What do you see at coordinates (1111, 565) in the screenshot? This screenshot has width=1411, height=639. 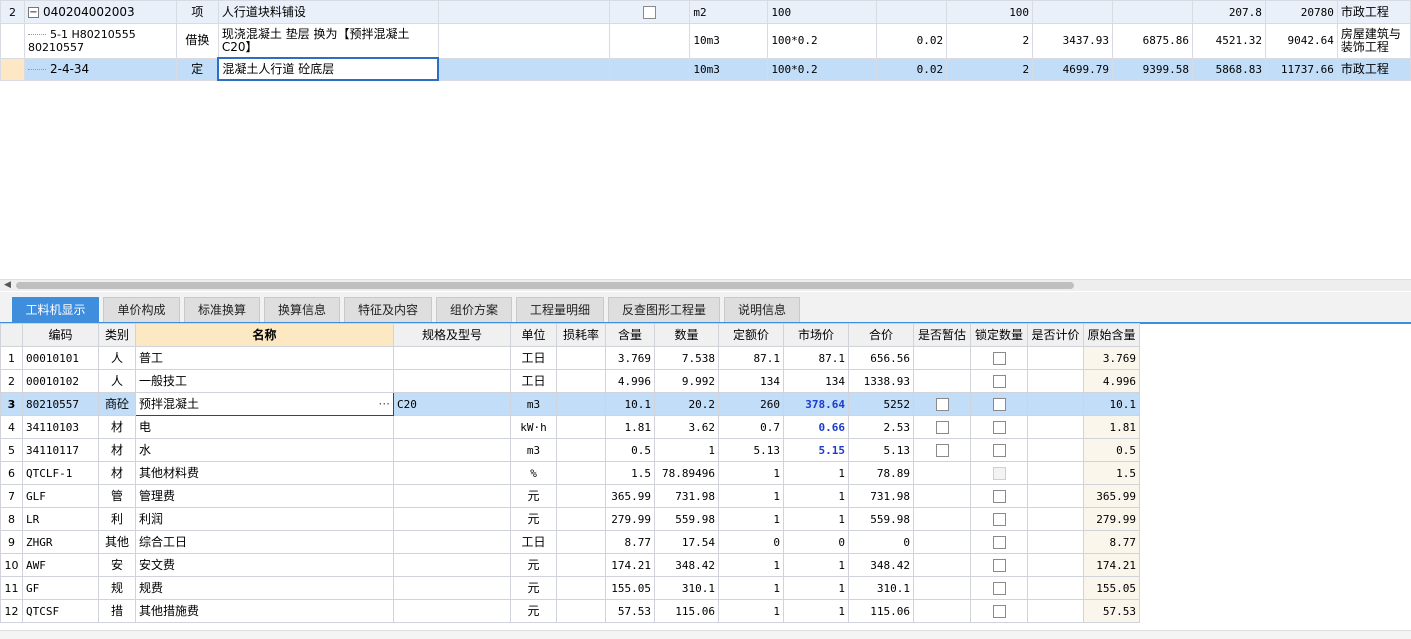 I see `cell-original-content: 174.21` at bounding box center [1111, 565].